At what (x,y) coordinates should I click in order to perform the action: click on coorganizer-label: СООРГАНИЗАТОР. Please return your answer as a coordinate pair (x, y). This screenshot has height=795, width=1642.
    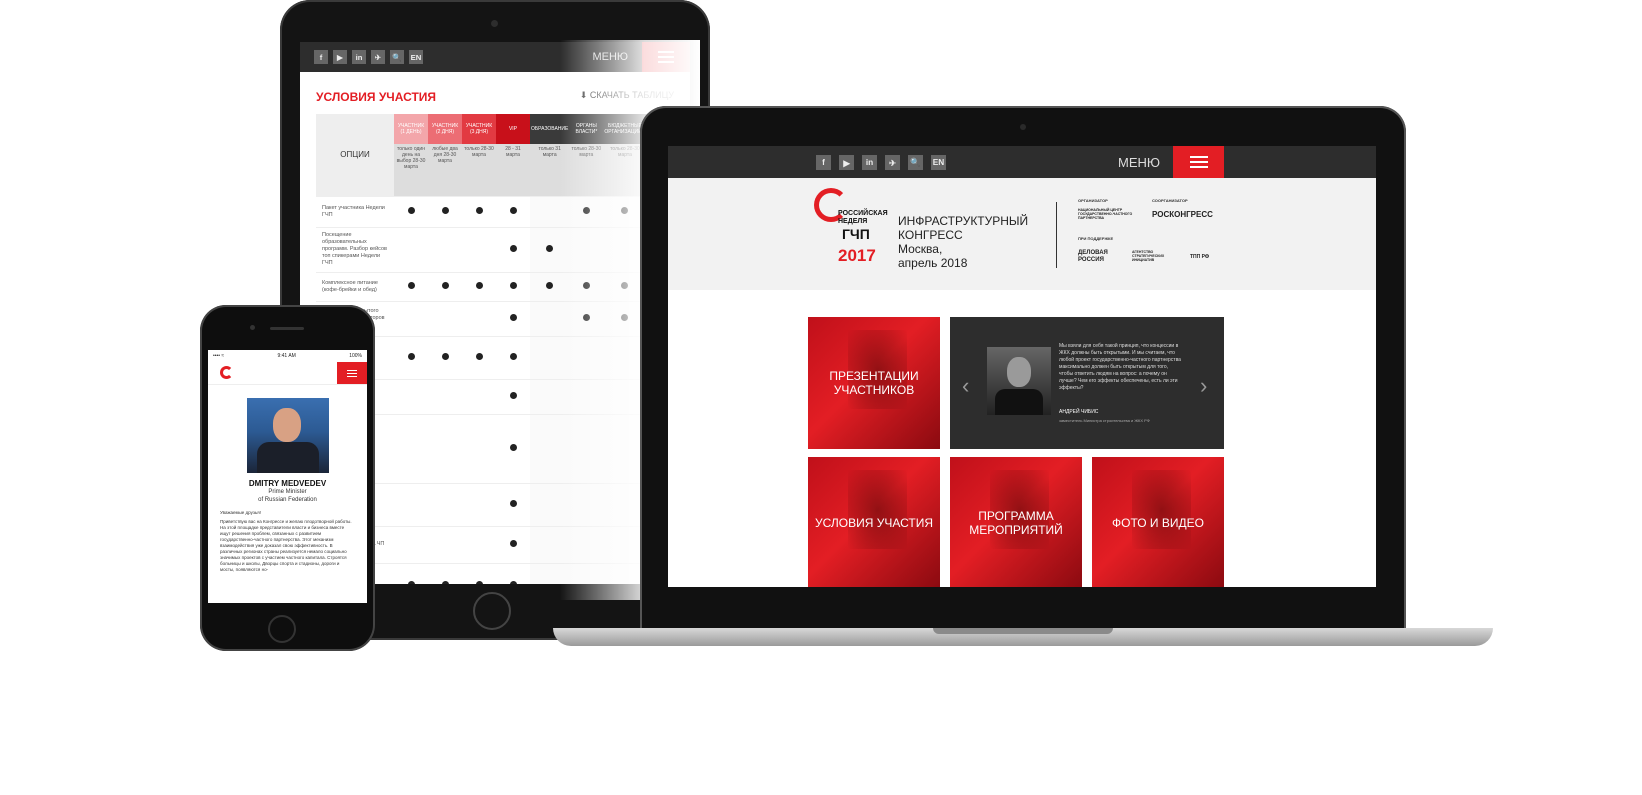
    Looking at the image, I should click on (1170, 200).